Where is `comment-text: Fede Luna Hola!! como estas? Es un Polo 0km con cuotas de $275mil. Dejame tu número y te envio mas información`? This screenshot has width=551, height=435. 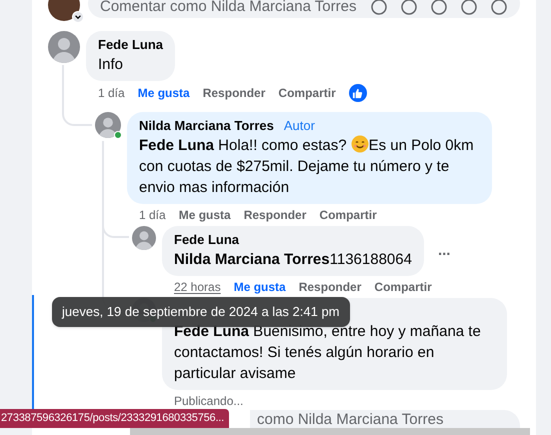 comment-text: Fede Luna Hola!! como estas? Es un Polo 0km con cuotas de $275mil. Dejame tu número y te envio mas información is located at coordinates (307, 166).